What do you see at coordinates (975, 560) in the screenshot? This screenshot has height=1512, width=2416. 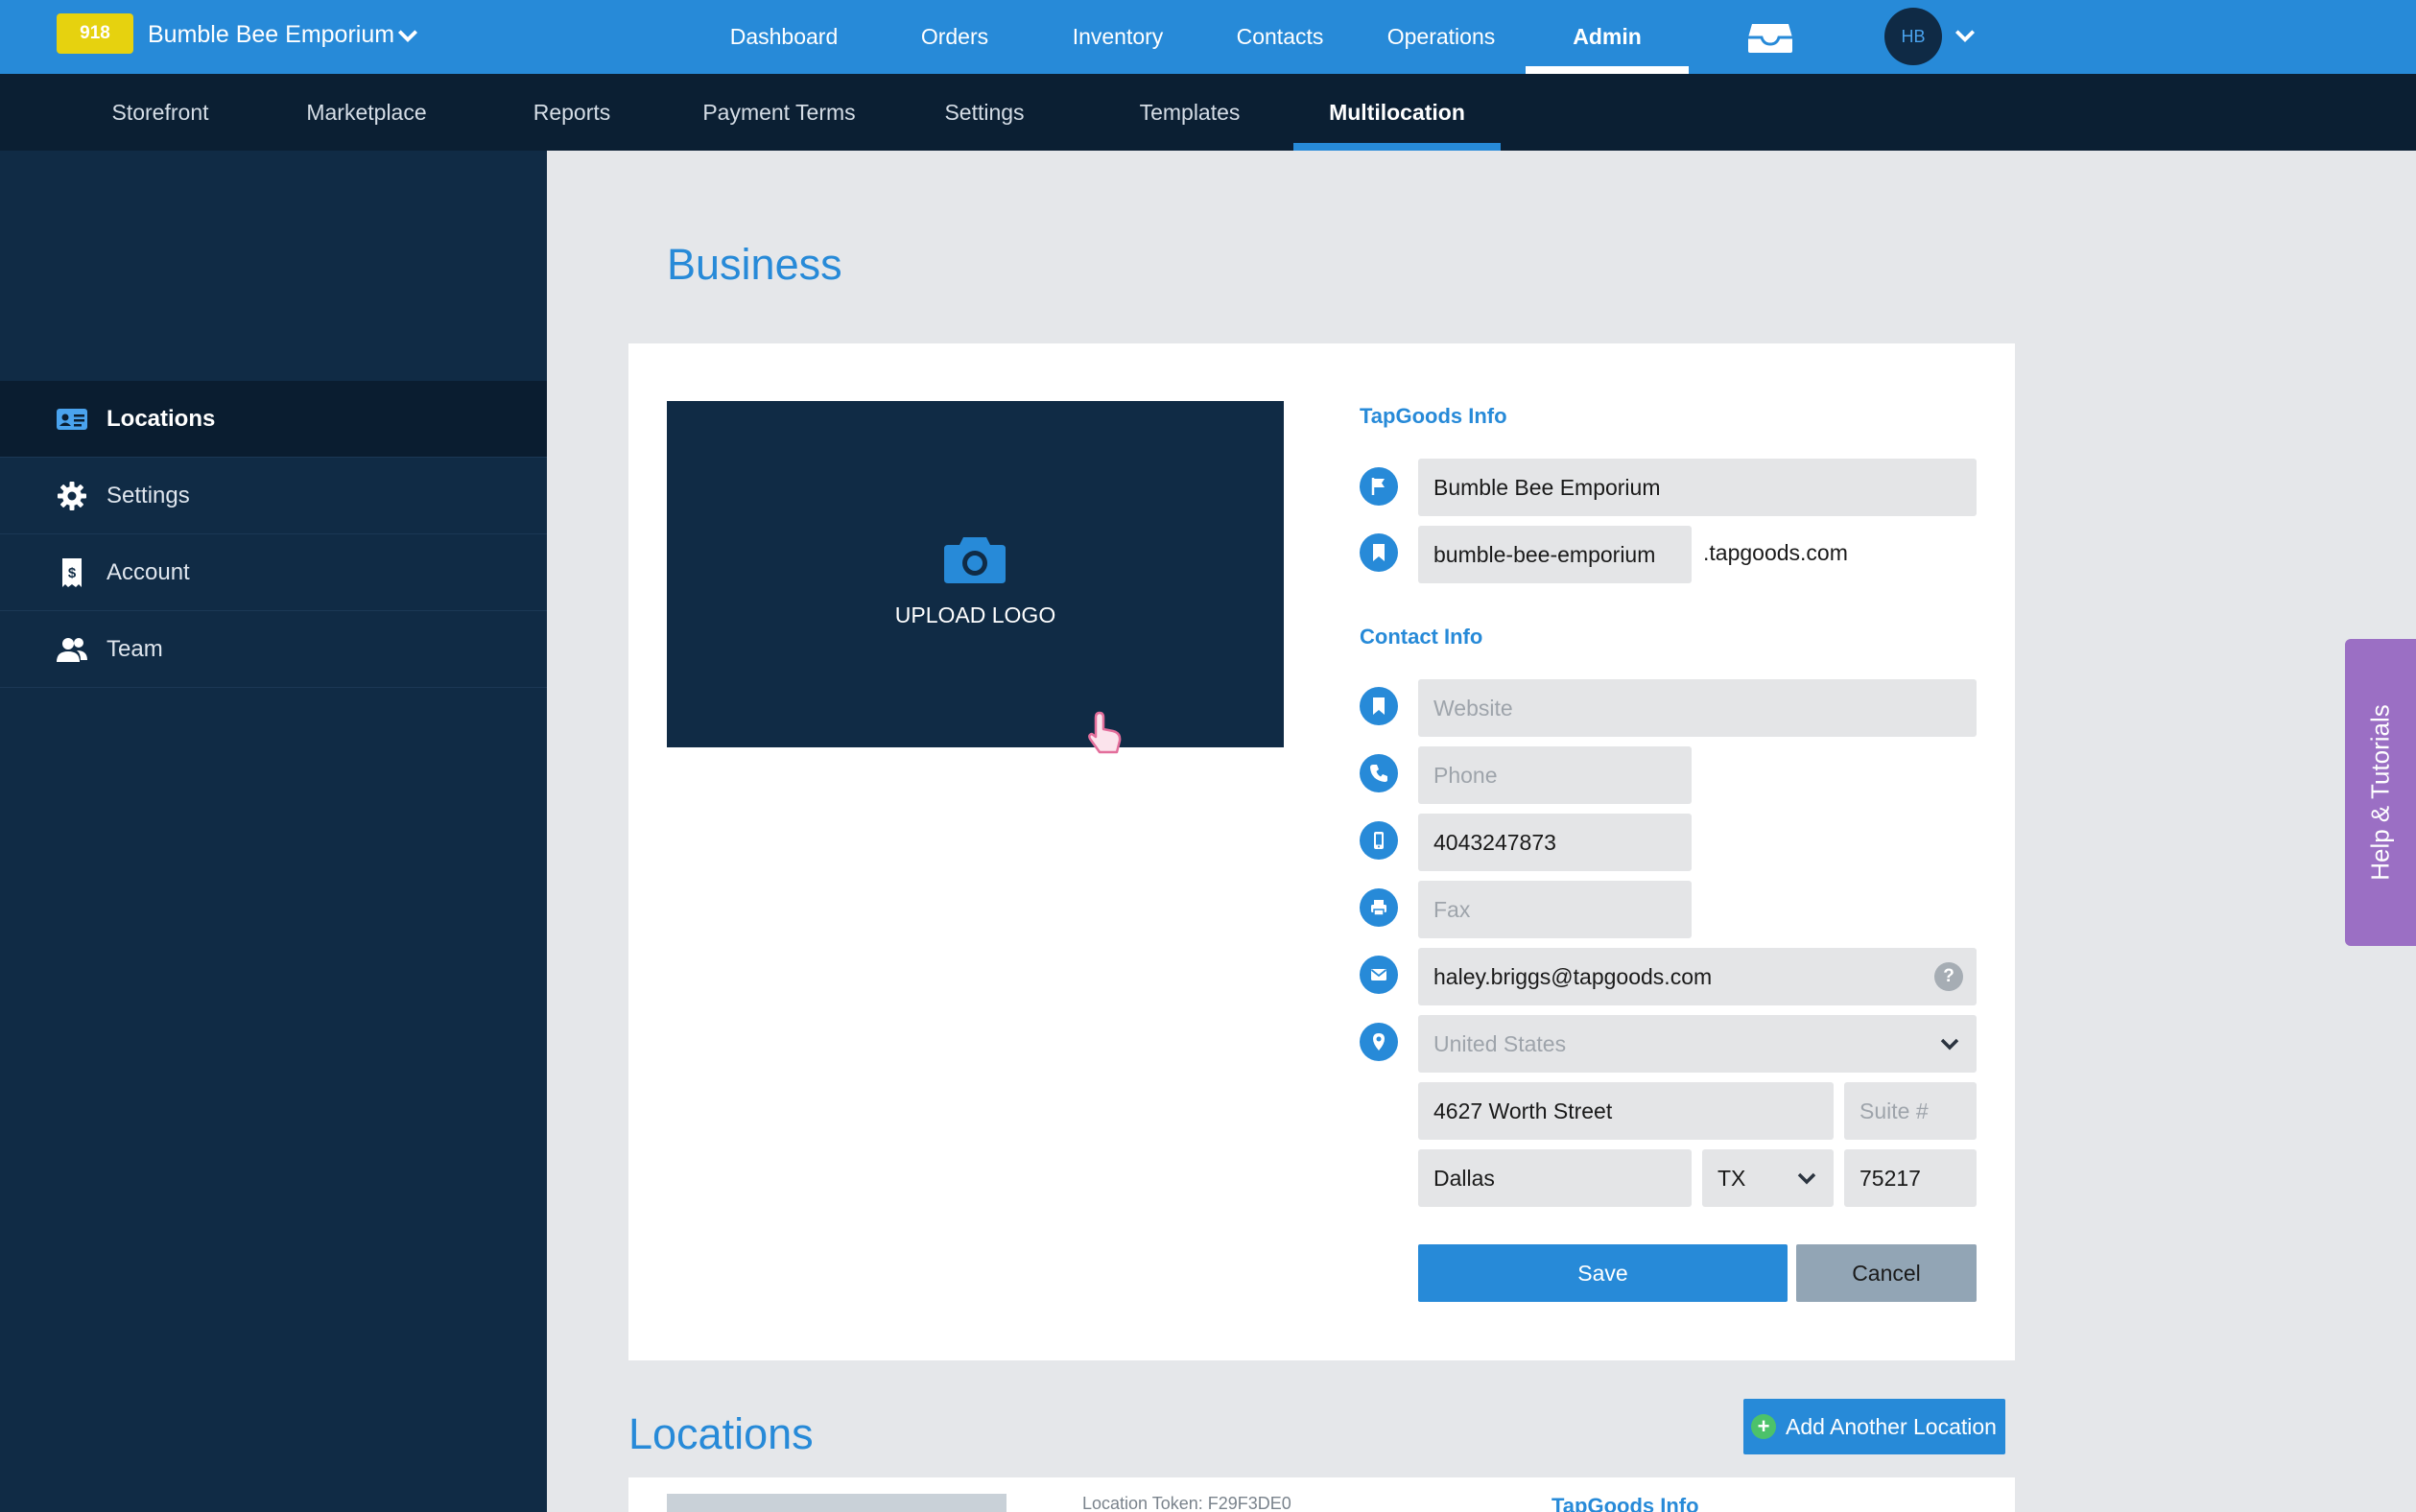 I see `camera-icon` at bounding box center [975, 560].